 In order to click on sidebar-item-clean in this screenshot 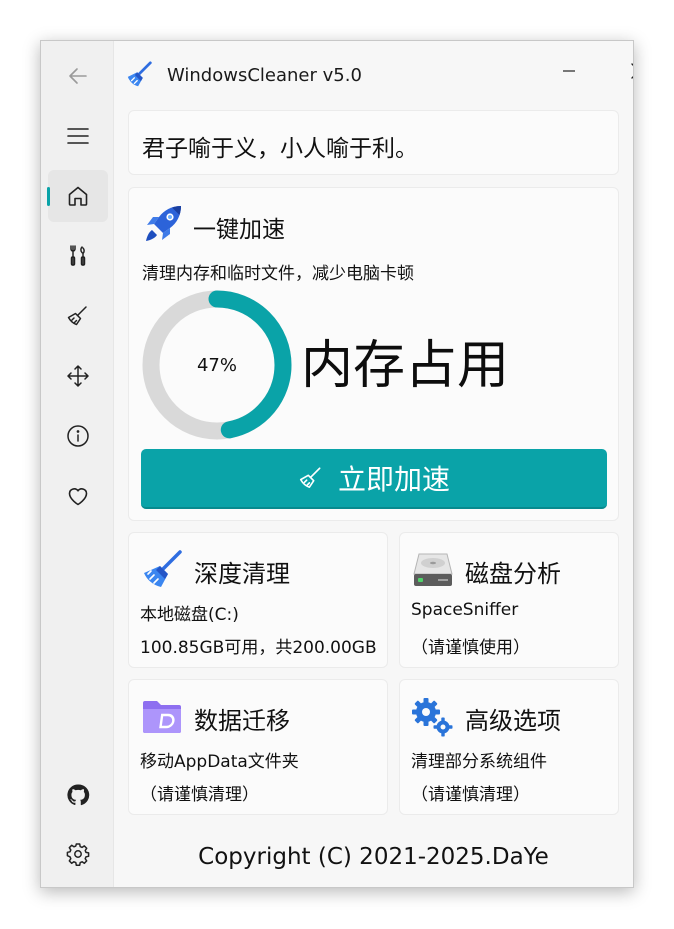, I will do `click(78, 316)`.